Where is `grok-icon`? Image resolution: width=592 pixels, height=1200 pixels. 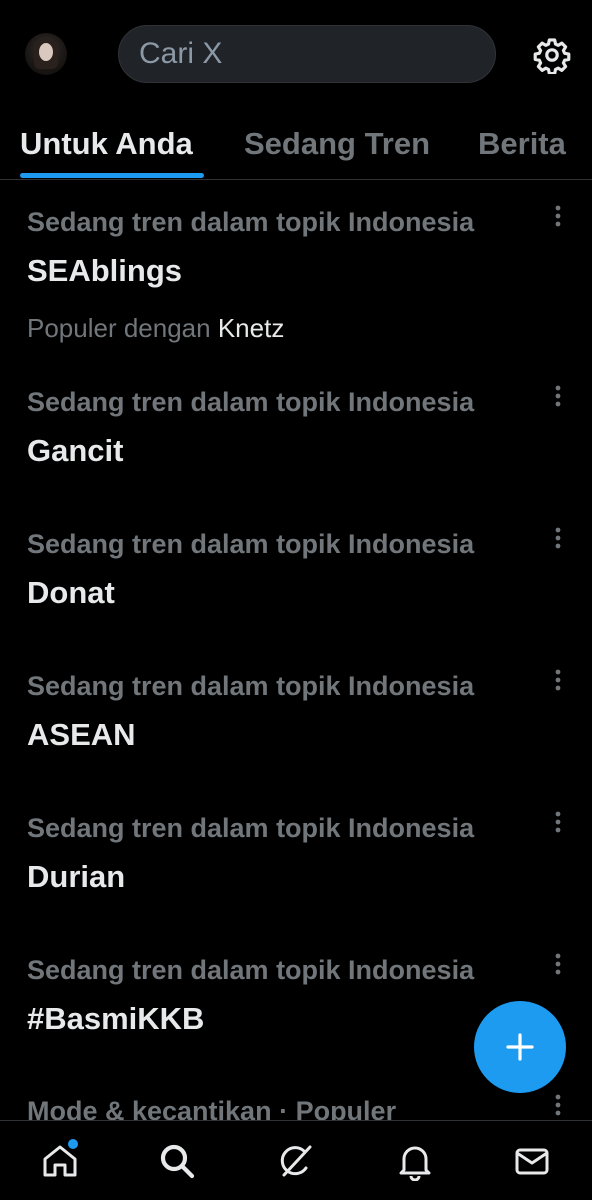 grok-icon is located at coordinates (296, 1161).